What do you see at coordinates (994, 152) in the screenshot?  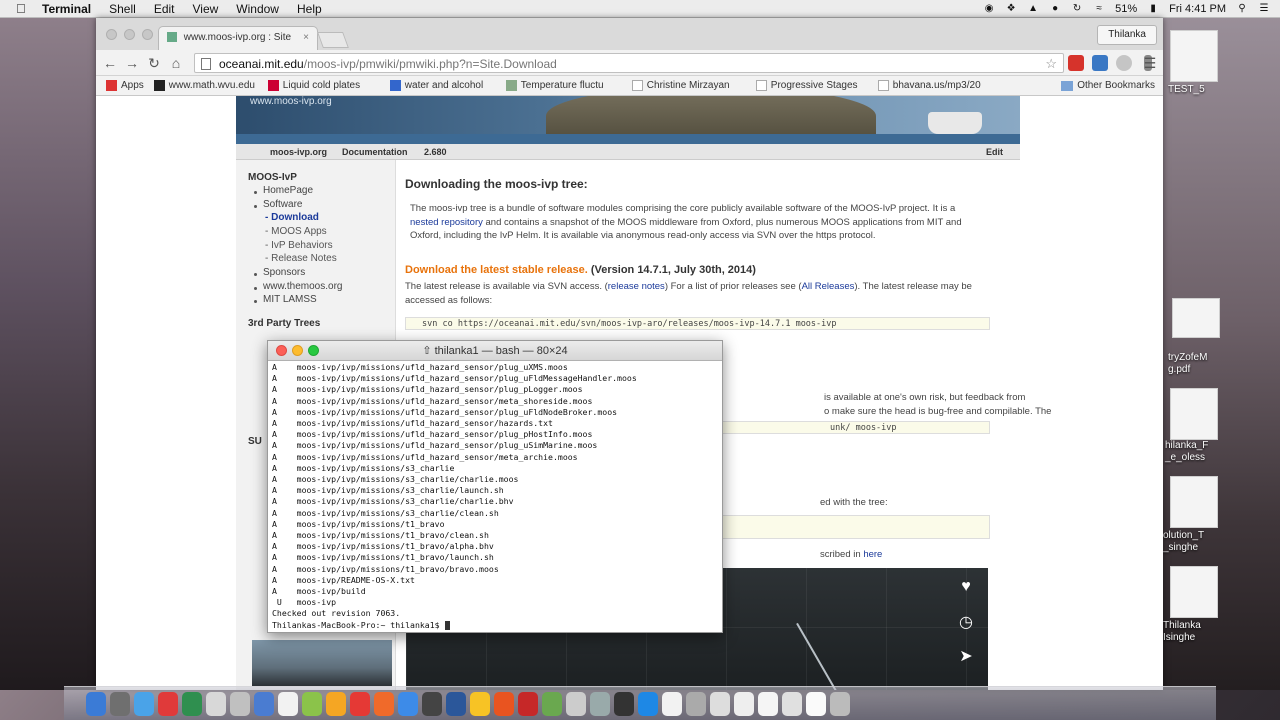 I see `edit-link: Edit` at bounding box center [994, 152].